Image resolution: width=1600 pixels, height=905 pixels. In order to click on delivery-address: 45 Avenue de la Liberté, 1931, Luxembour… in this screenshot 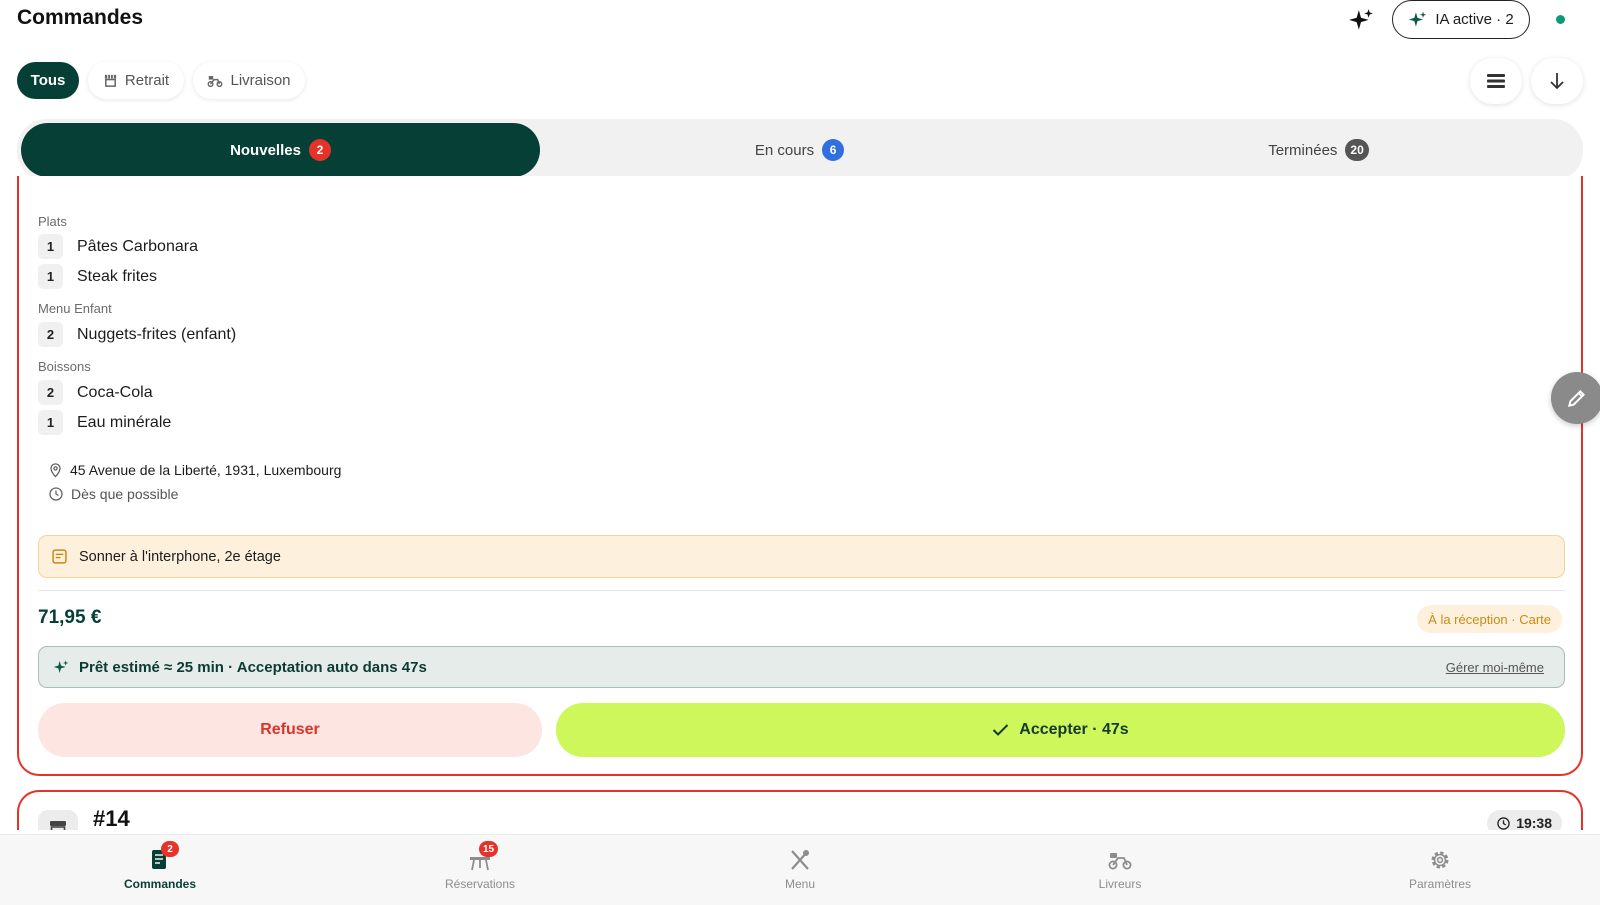, I will do `click(195, 470)`.